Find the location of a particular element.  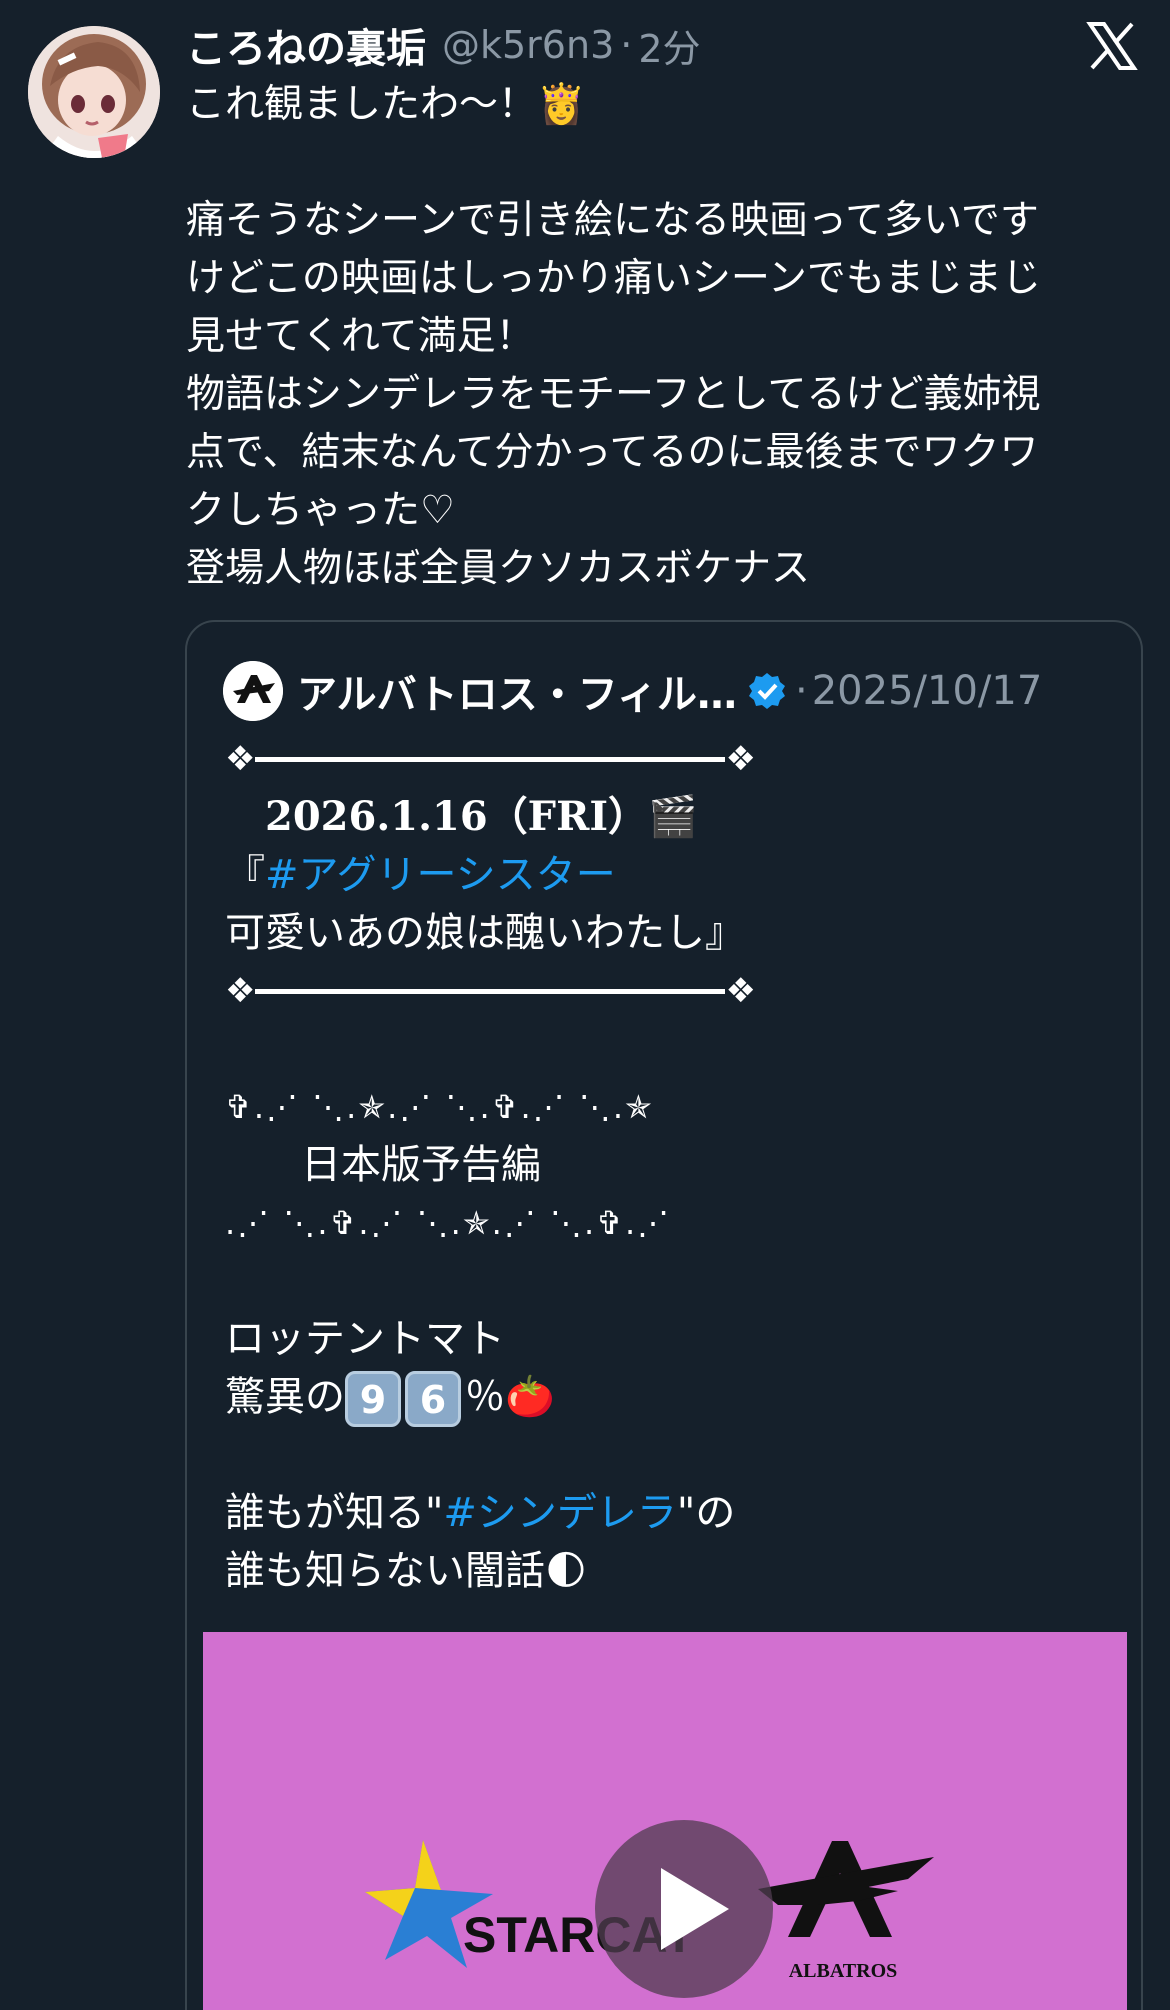

post-text-line: 物語はシンデレラをモチーフとしてるけど義姉視 is located at coordinates (613, 394).